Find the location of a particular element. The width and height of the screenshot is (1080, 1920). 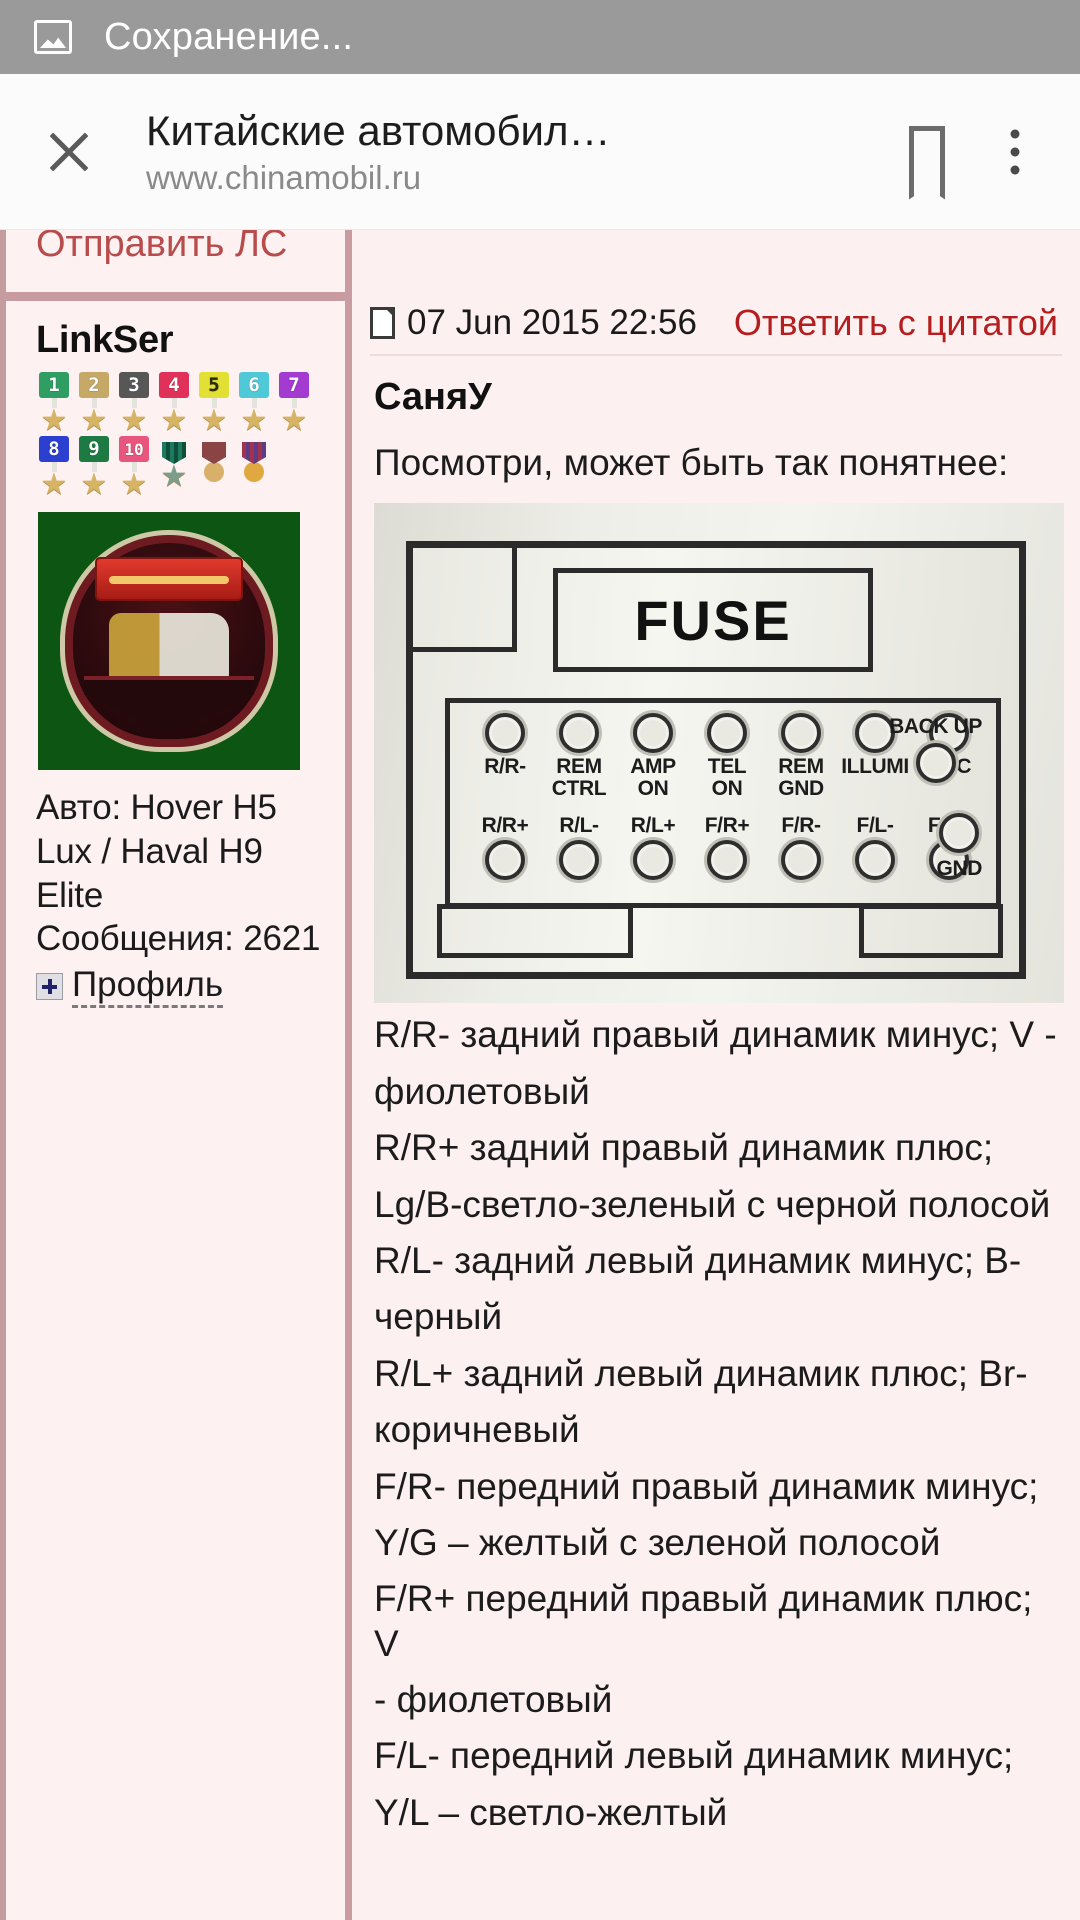

badge-chip: 9 is located at coordinates (94, 449).